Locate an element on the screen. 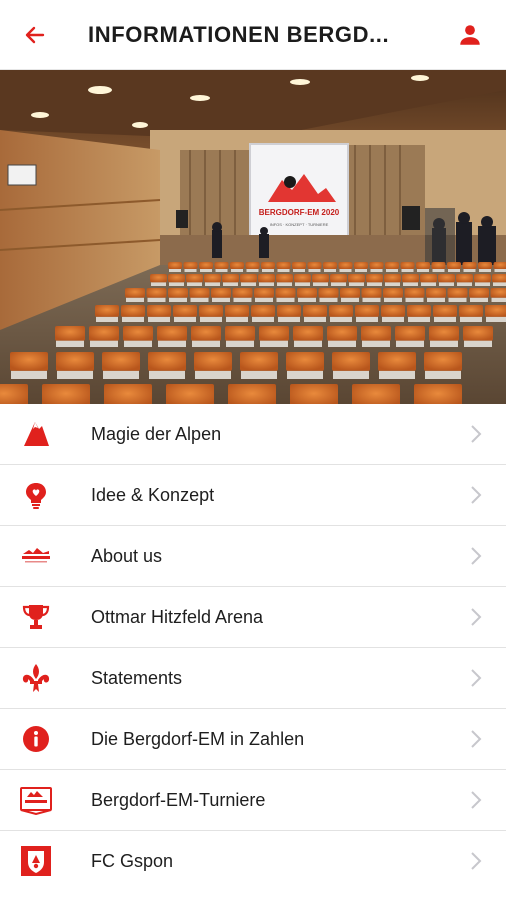 This screenshot has height=900, width=506. menu-item-fc-gspon: FC Gspon is located at coordinates (253, 861).